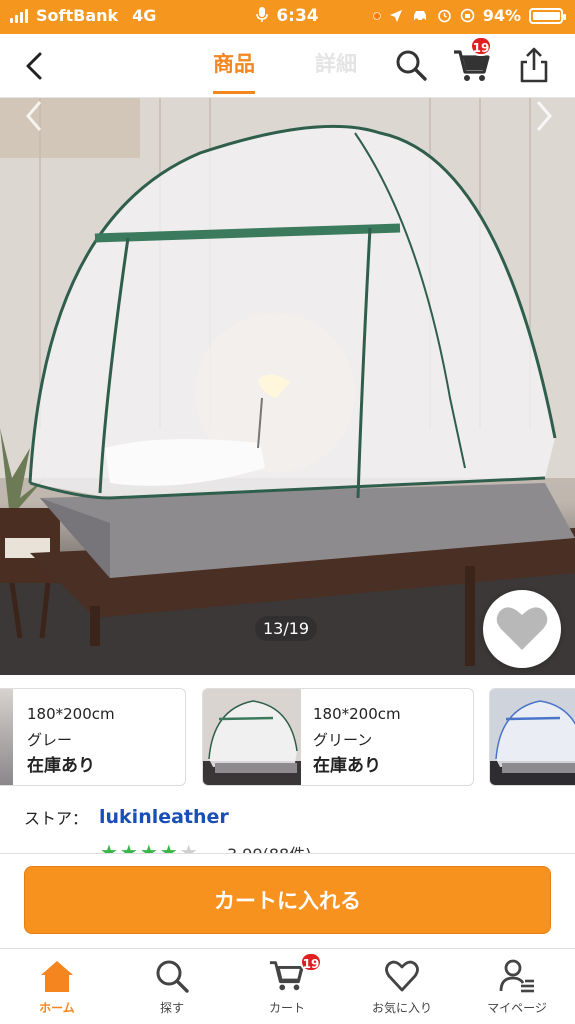  I want to click on variant-card-blue, so click(532, 737).